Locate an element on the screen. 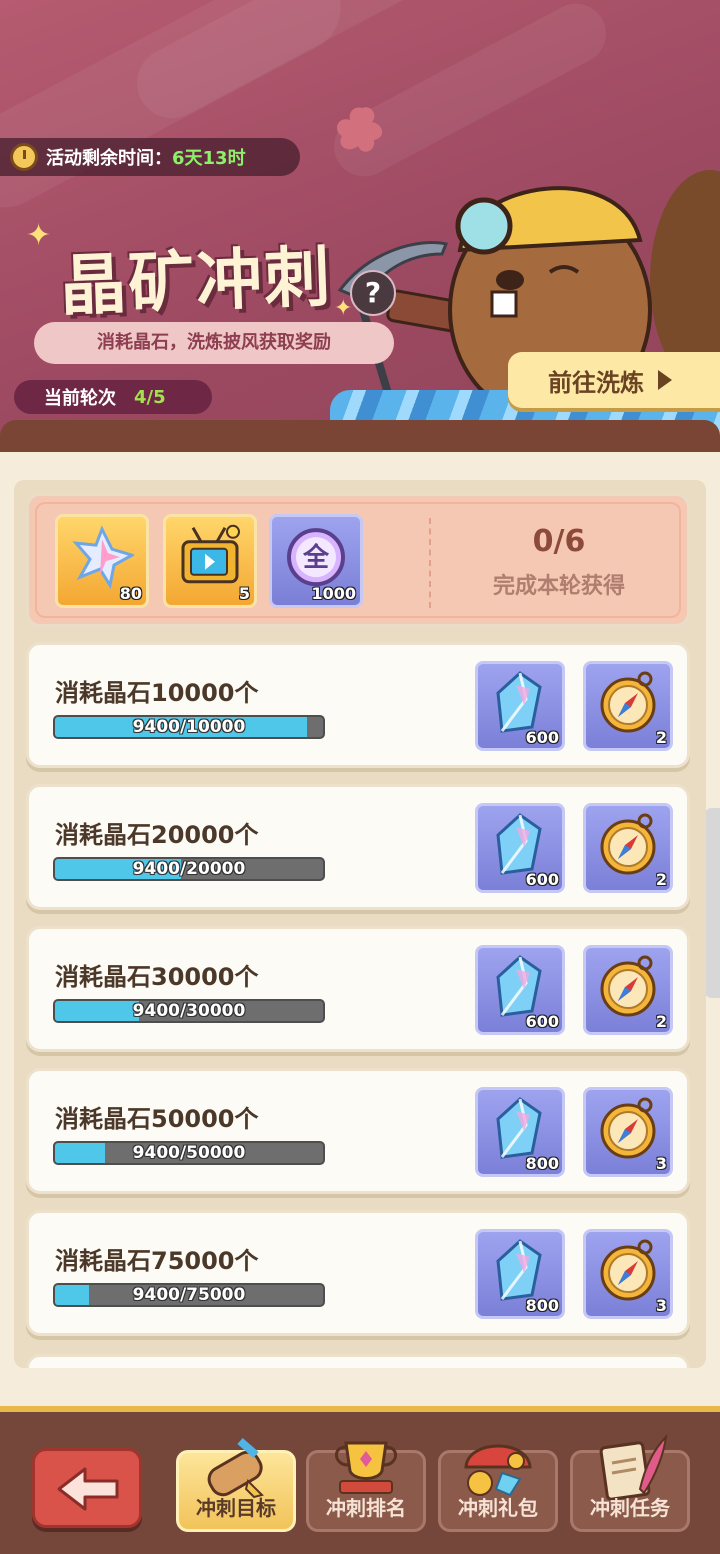 Image resolution: width=720 pixels, height=1554 pixels. goto-refine-label: 前往洗炼 is located at coordinates (596, 382).